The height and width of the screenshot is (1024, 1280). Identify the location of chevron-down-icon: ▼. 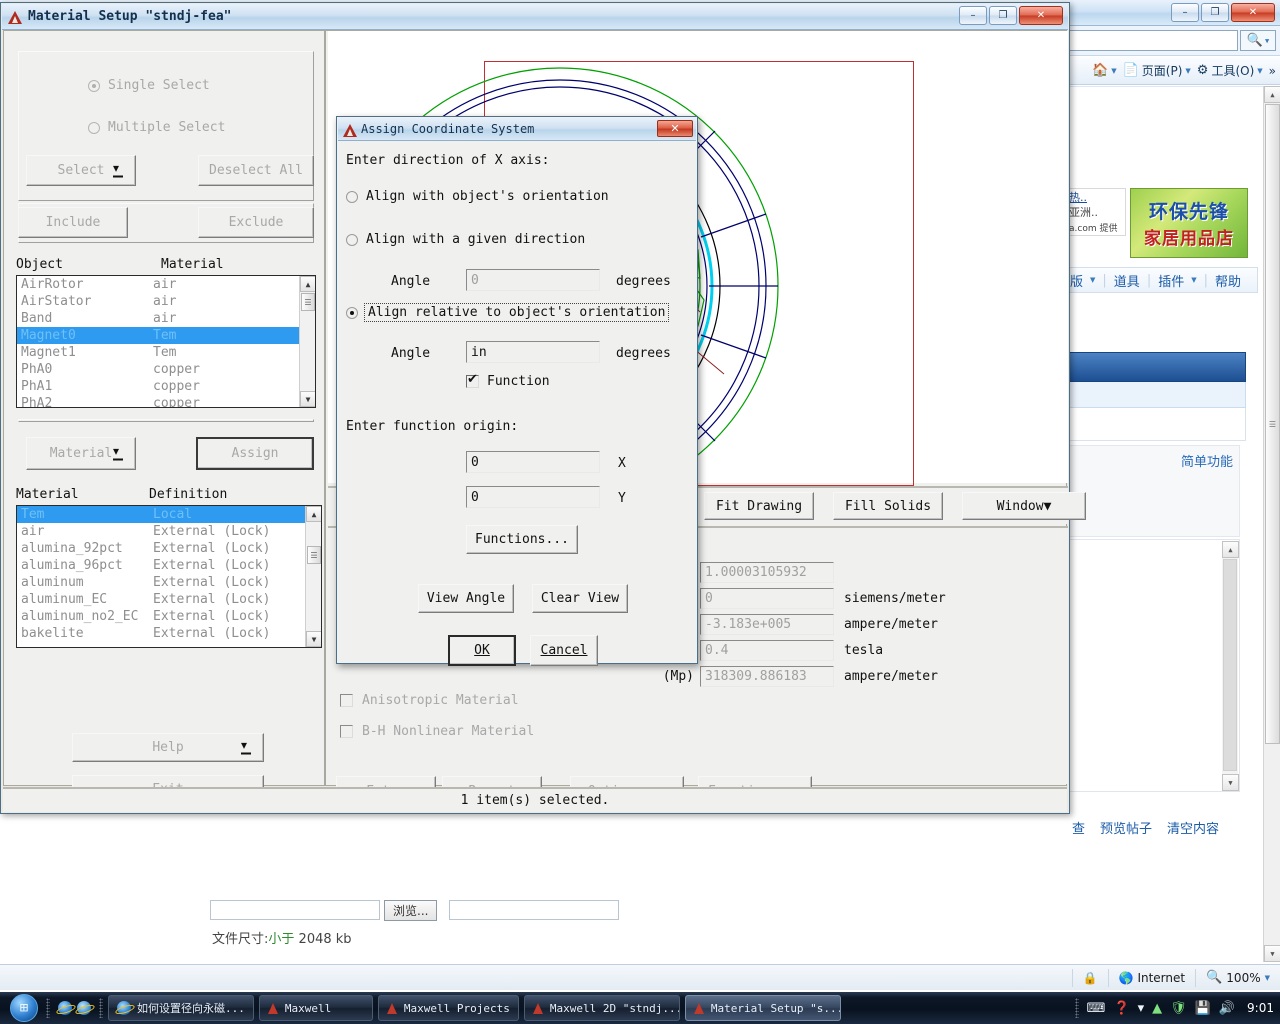
(1267, 978).